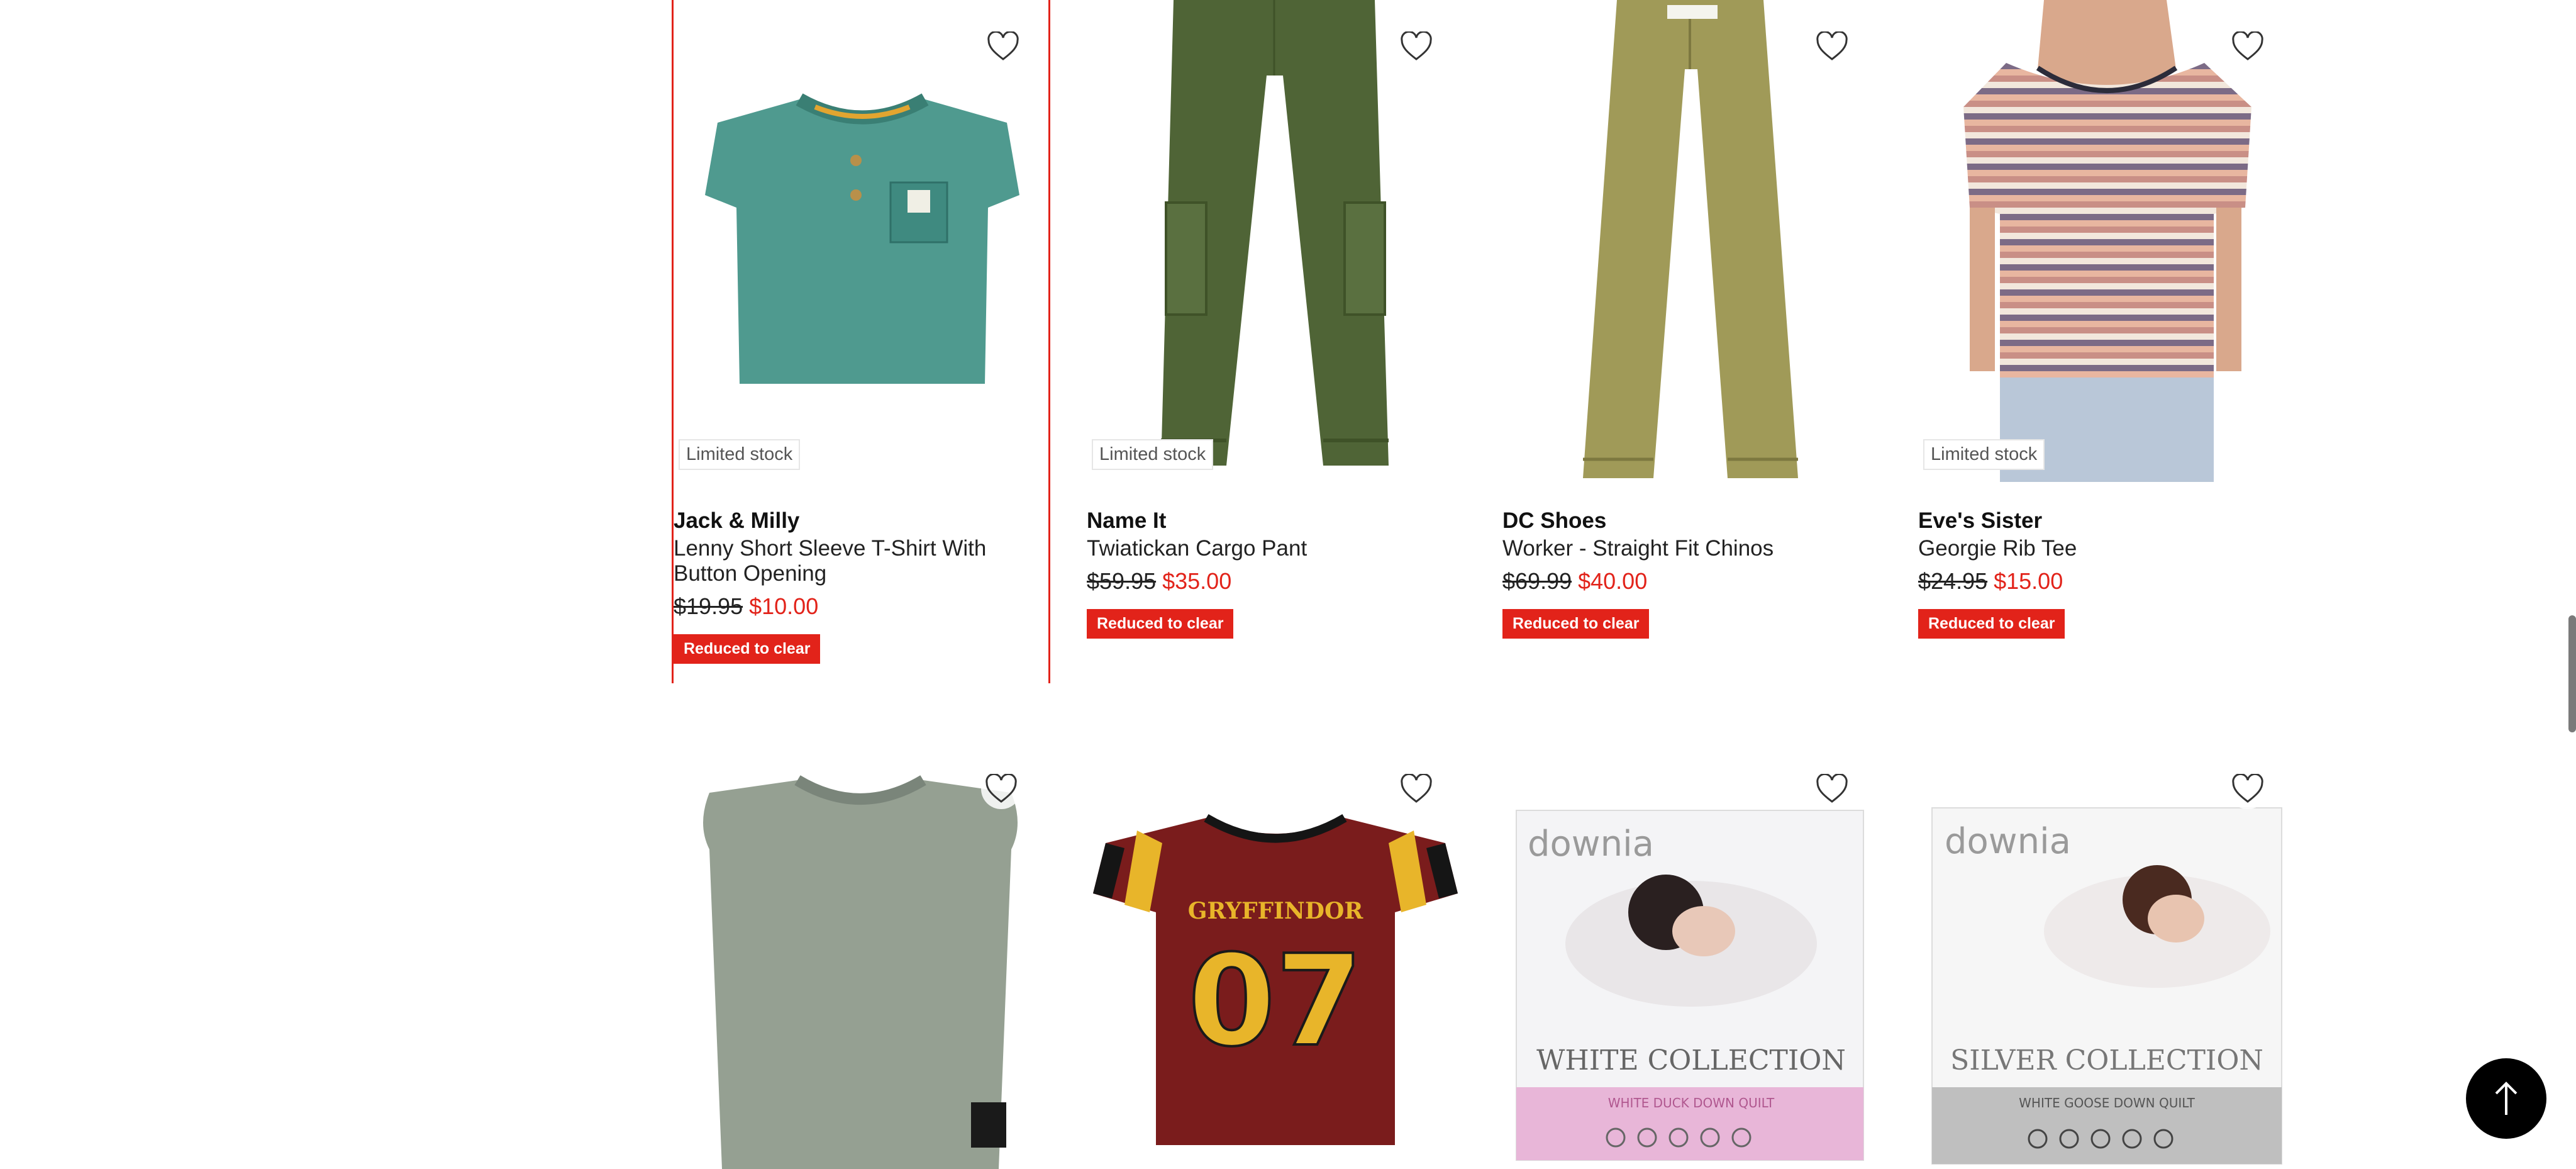 The width and height of the screenshot is (2576, 1169). Describe the element at coordinates (1274, 549) in the screenshot. I see `product-name: Twiatickan Cargo Pant` at that location.